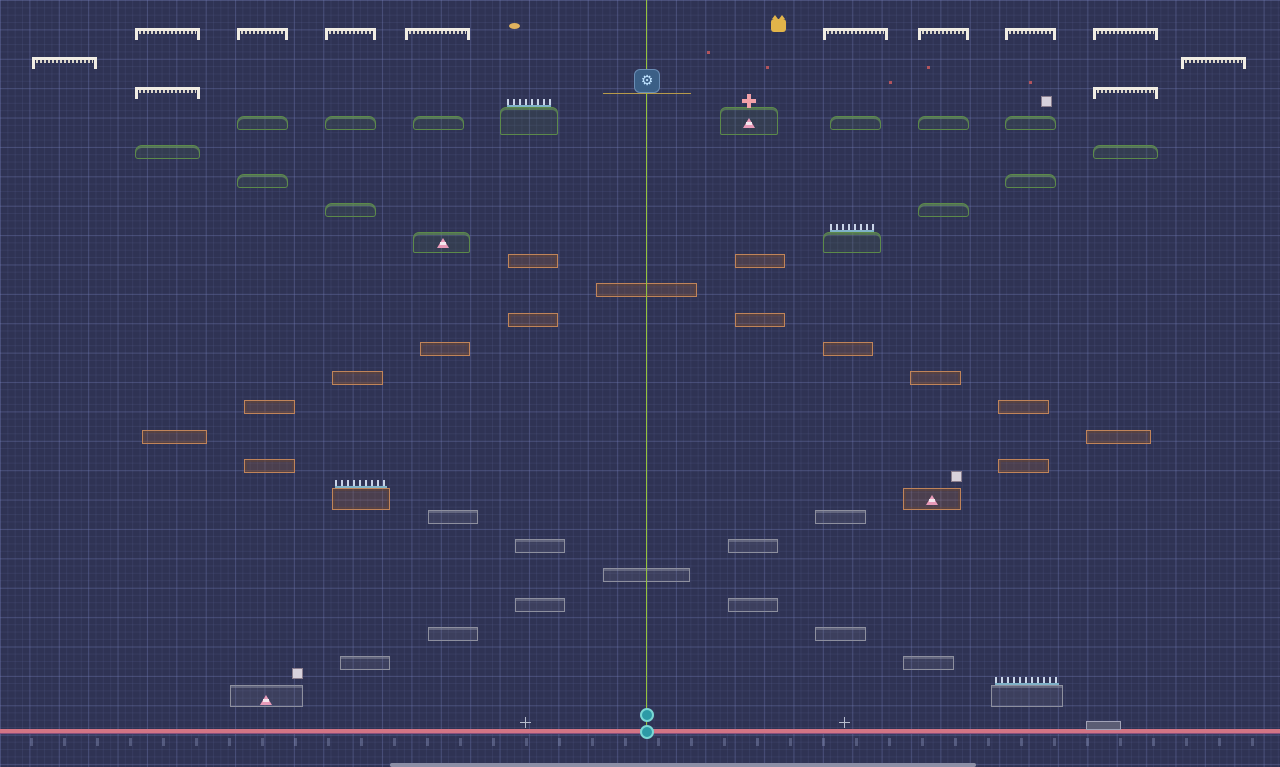 The height and width of the screenshot is (767, 1280). What do you see at coordinates (778, 23) in the screenshot?
I see `cat-head-icon` at bounding box center [778, 23].